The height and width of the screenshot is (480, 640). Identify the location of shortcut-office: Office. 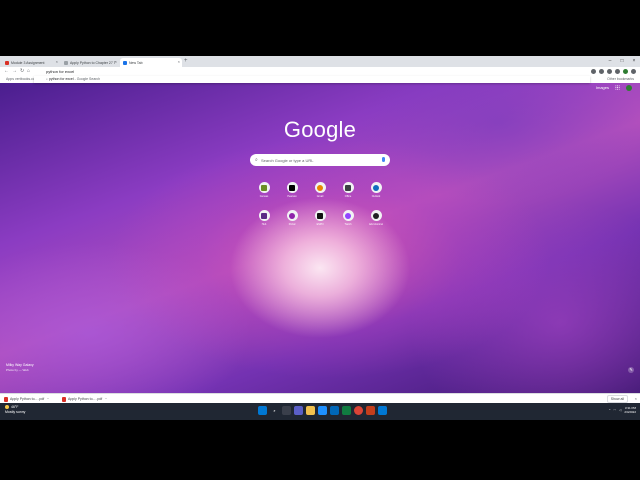
(348, 190).